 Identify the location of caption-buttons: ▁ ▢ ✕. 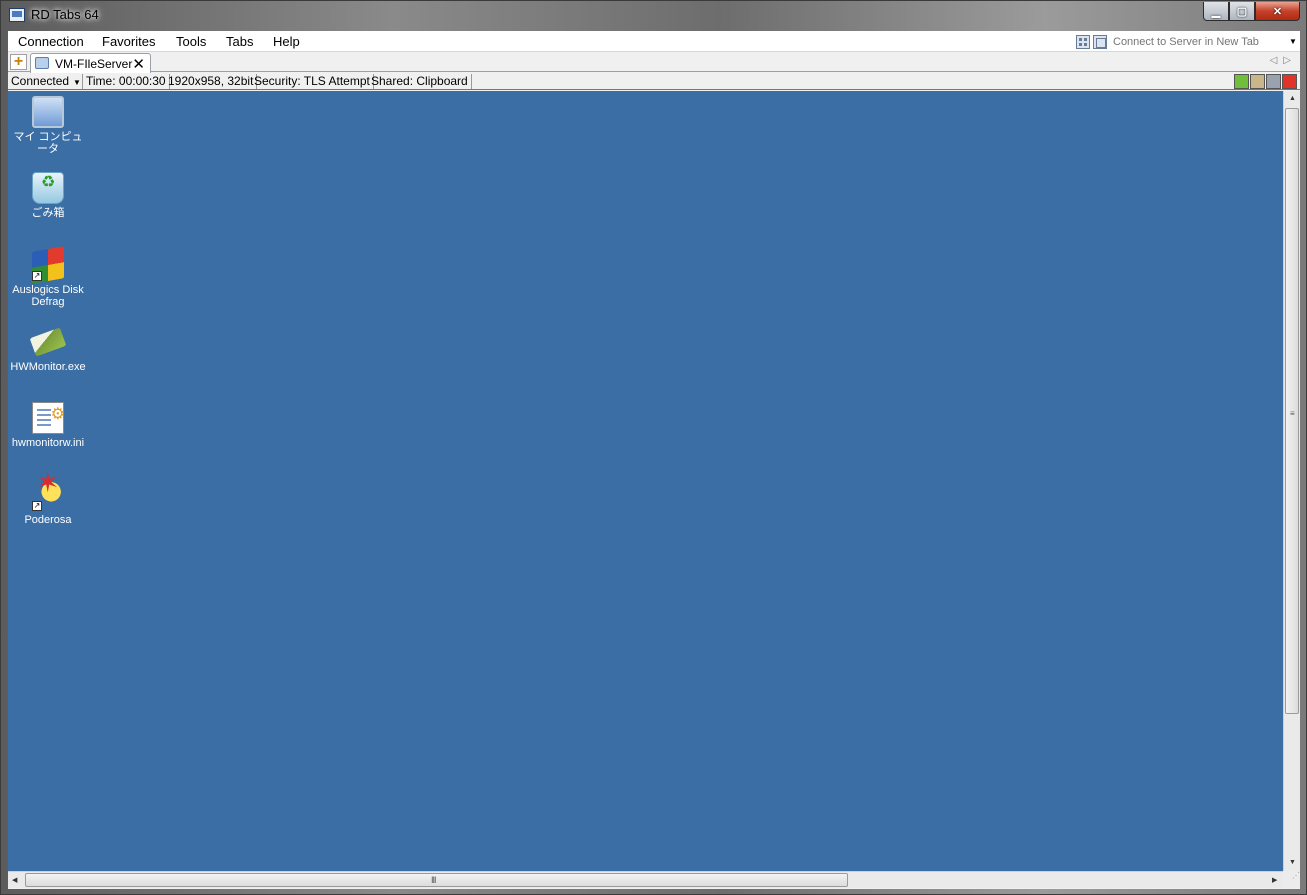
(1251, 11).